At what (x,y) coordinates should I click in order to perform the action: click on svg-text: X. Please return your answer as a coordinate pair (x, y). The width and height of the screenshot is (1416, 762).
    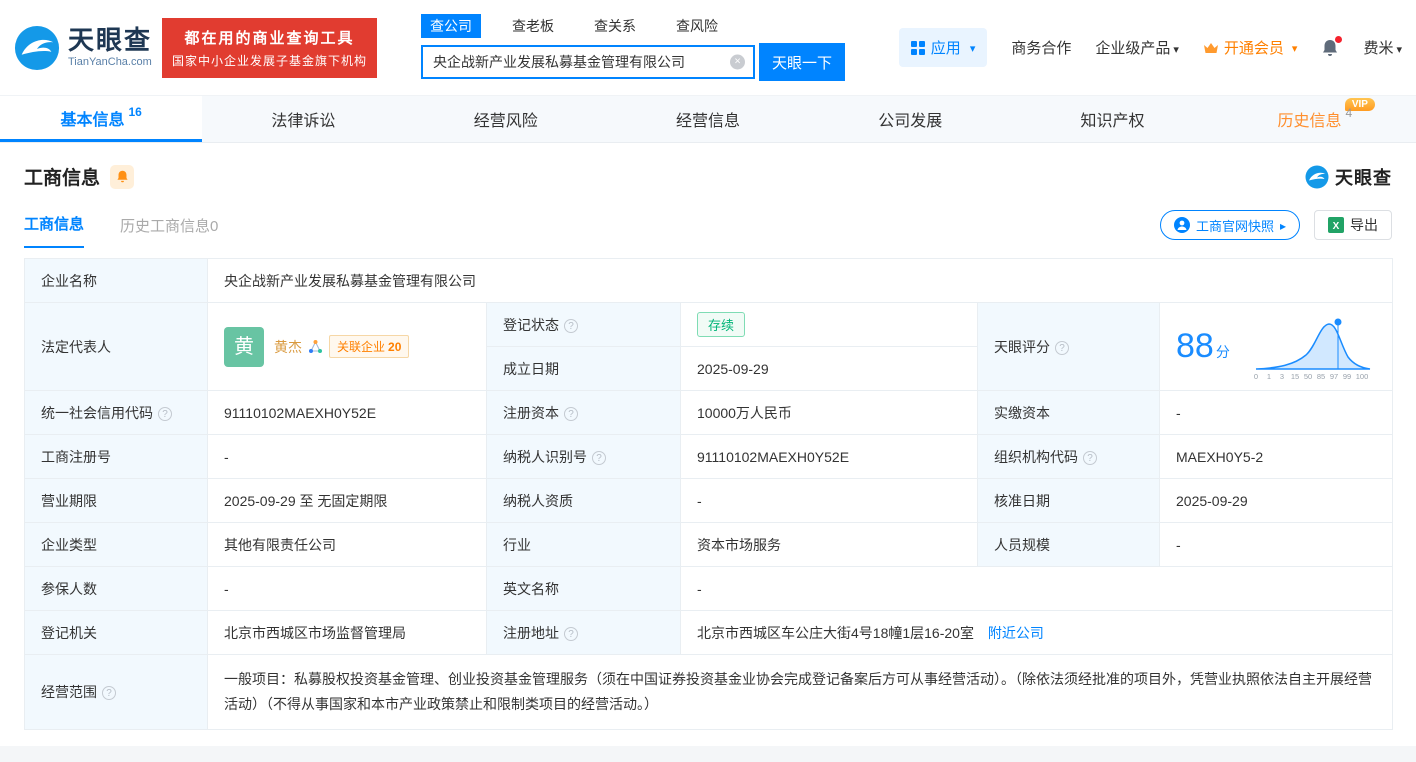
    Looking at the image, I should click on (1336, 226).